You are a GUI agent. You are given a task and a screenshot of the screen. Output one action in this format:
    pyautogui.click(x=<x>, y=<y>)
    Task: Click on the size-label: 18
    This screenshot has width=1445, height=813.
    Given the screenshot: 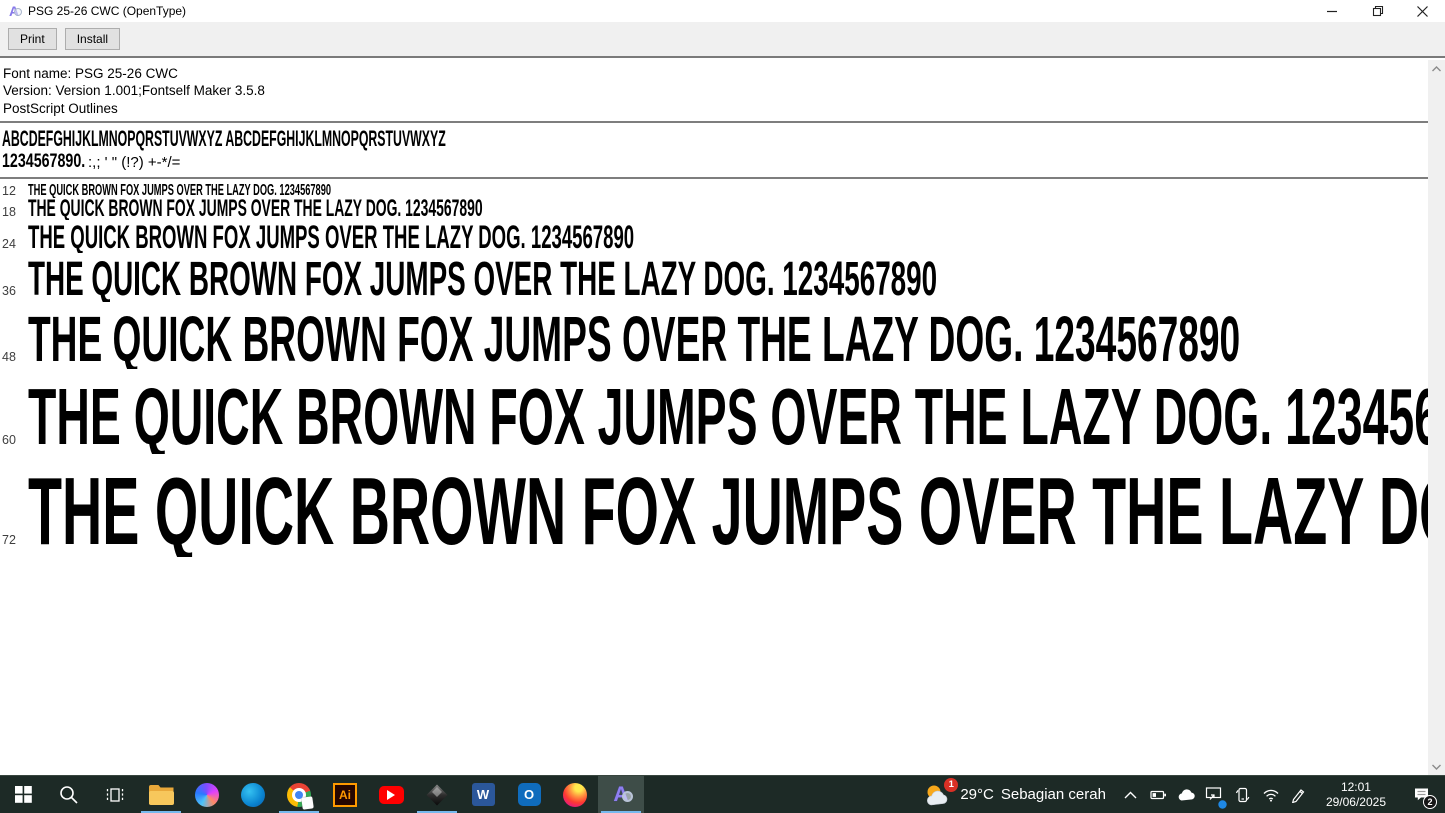 What is the action you would take?
    pyautogui.click(x=9, y=211)
    